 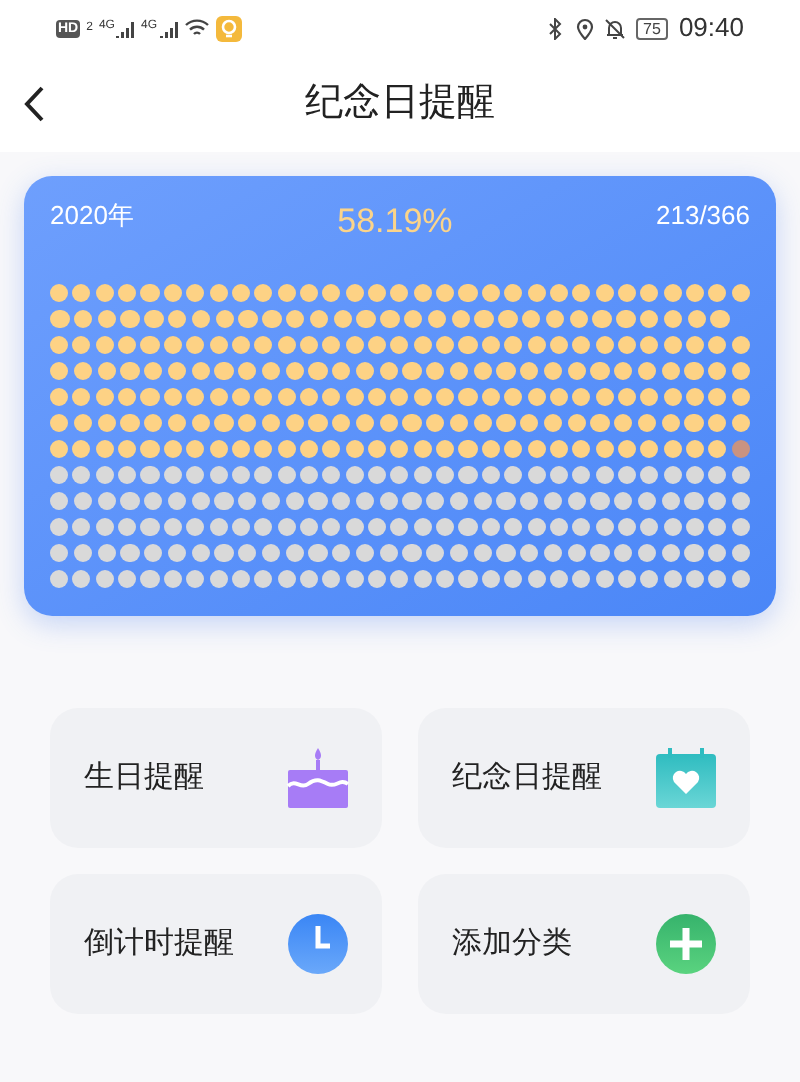 I want to click on category-button: 纪念日提醒, so click(x=584, y=778).